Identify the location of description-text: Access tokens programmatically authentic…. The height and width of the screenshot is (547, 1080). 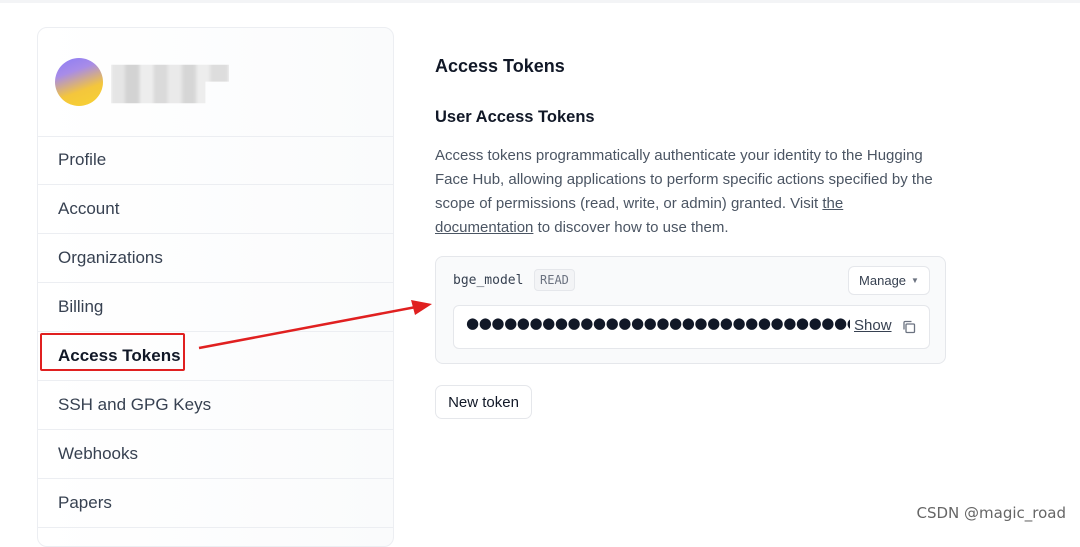
(684, 179).